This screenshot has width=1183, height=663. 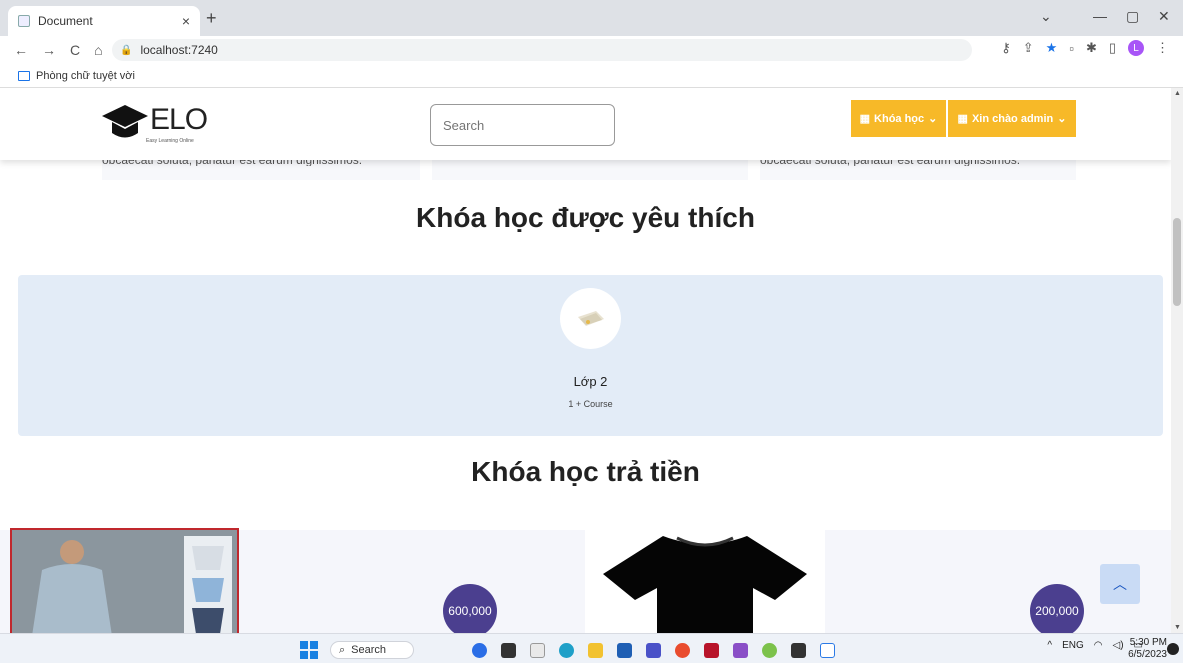 I want to click on user-dropdown-button: ▦ Xin chào admin ⌄, so click(x=1012, y=118).